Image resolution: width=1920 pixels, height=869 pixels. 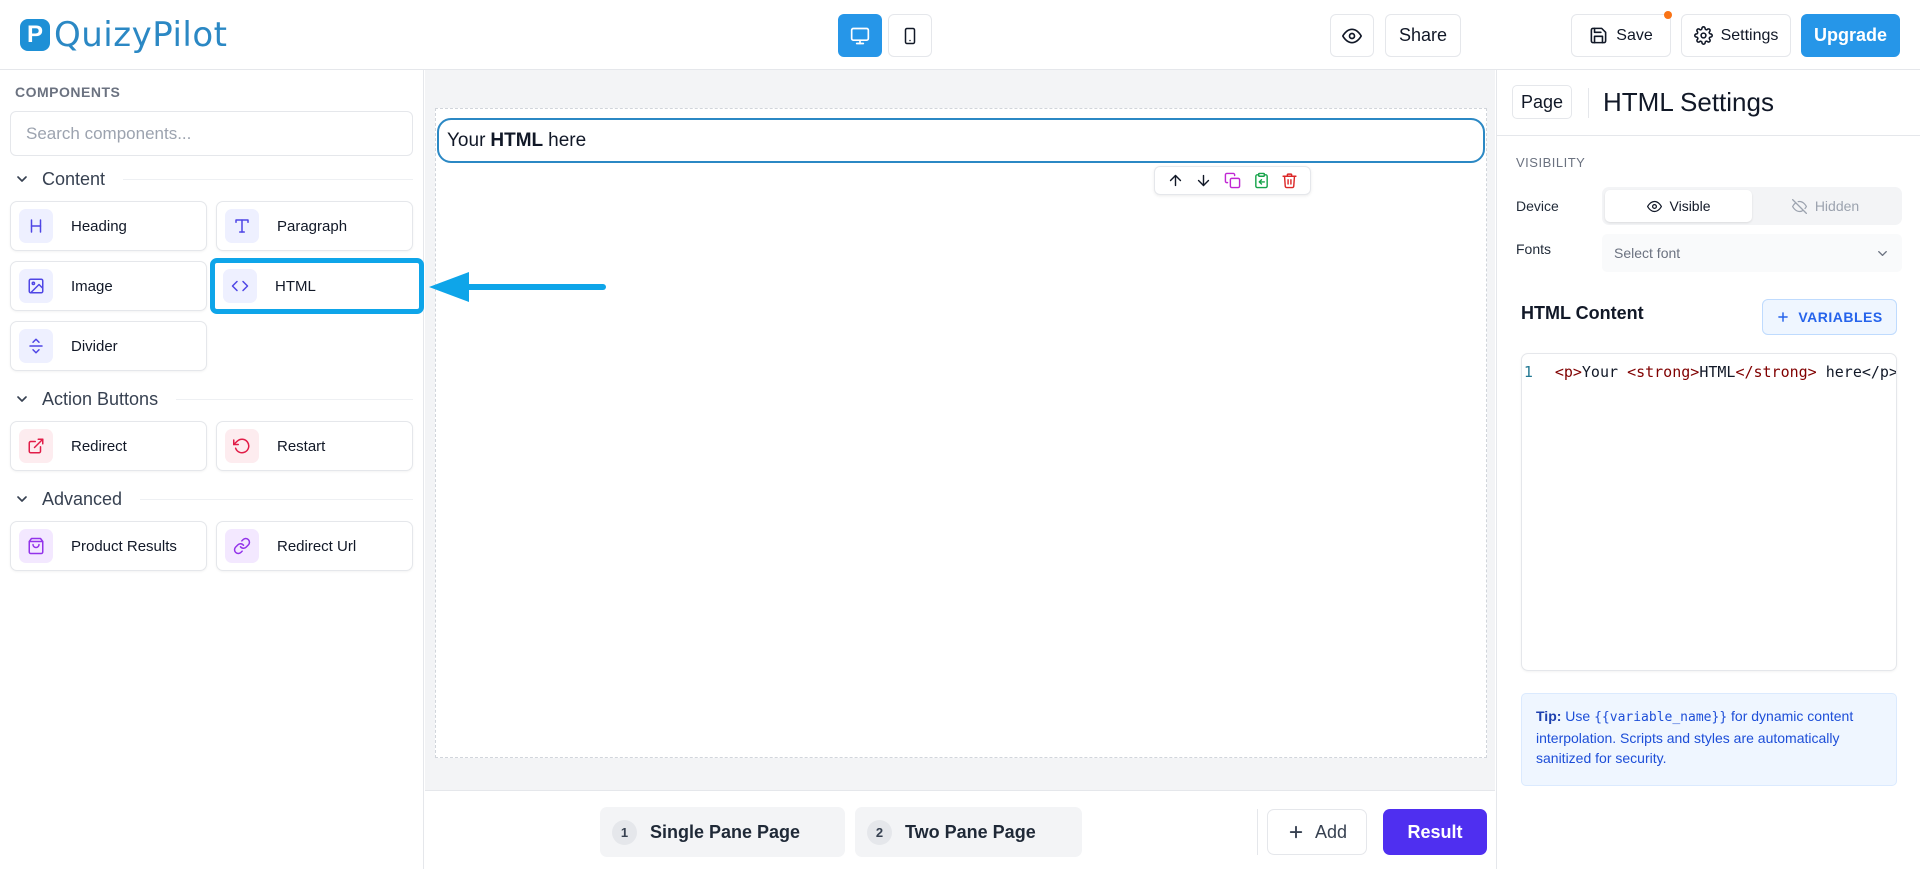 What do you see at coordinates (1752, 253) in the screenshot?
I see `font-select: Select font` at bounding box center [1752, 253].